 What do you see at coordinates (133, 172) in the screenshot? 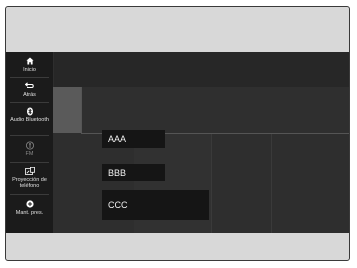
I see `list-item: BBB` at bounding box center [133, 172].